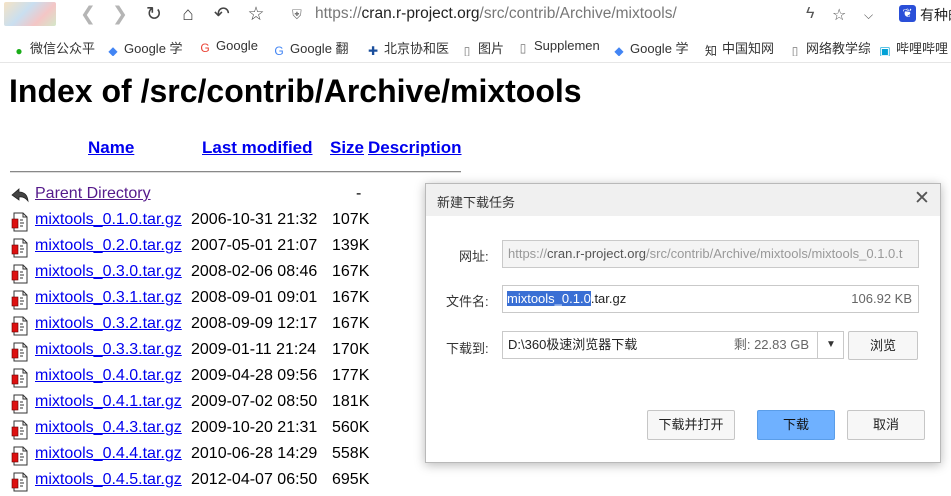 The image size is (951, 496). Describe the element at coordinates (254, 453) in the screenshot. I see `file-date: 2010-06-28 14:29` at that location.